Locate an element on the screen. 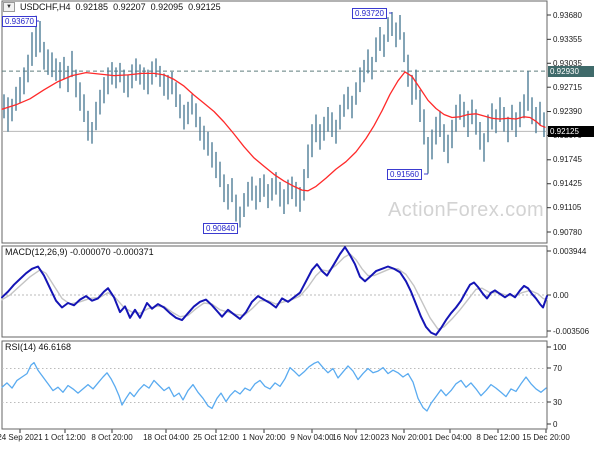 The height and width of the screenshot is (450, 600). chevron-down-icon: ▼ is located at coordinates (9, 7).